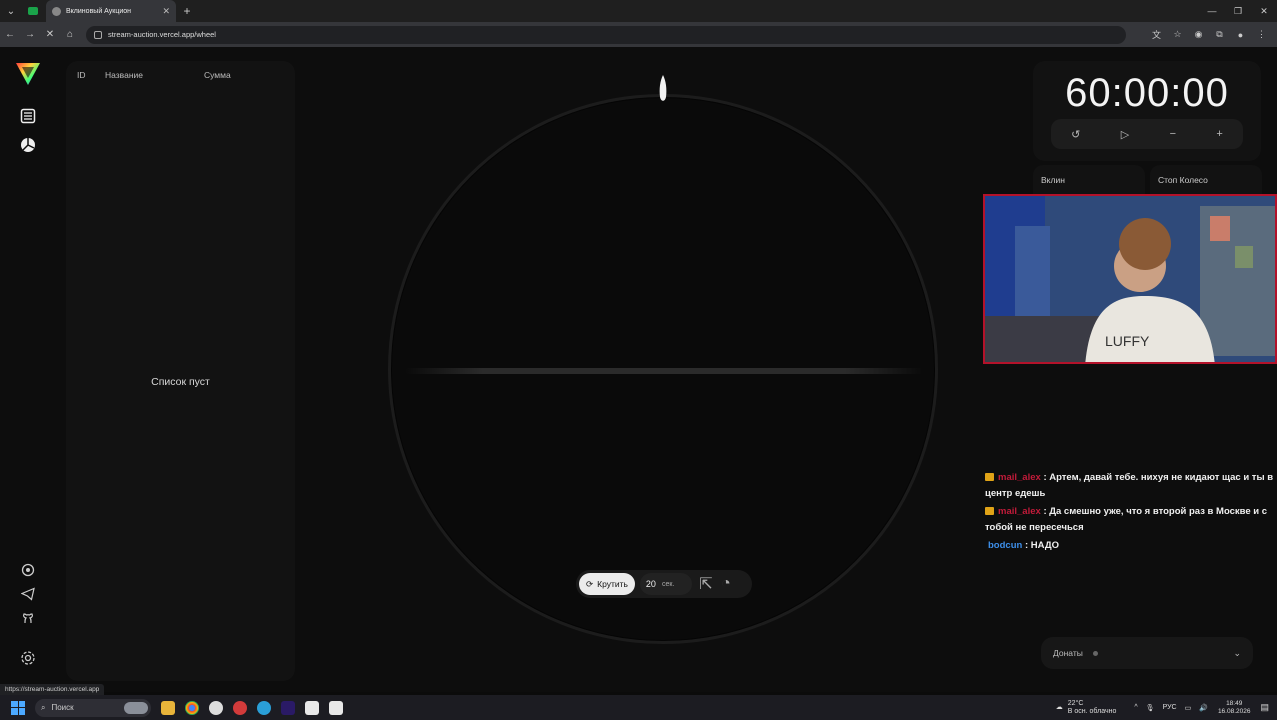 The image size is (1277, 720). What do you see at coordinates (1005, 545) in the screenshot?
I see `chat-username: bodcun` at bounding box center [1005, 545].